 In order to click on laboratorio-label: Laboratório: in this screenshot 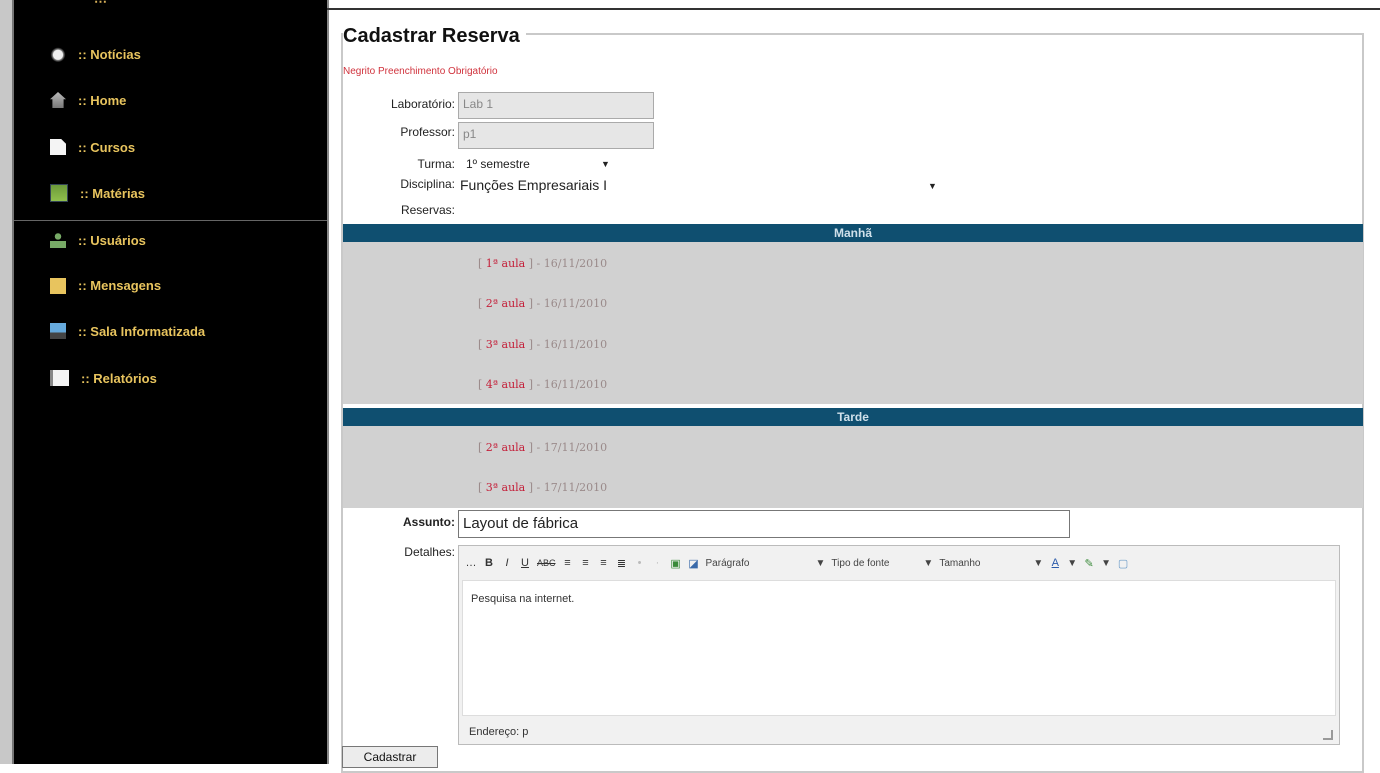, I will do `click(422, 104)`.